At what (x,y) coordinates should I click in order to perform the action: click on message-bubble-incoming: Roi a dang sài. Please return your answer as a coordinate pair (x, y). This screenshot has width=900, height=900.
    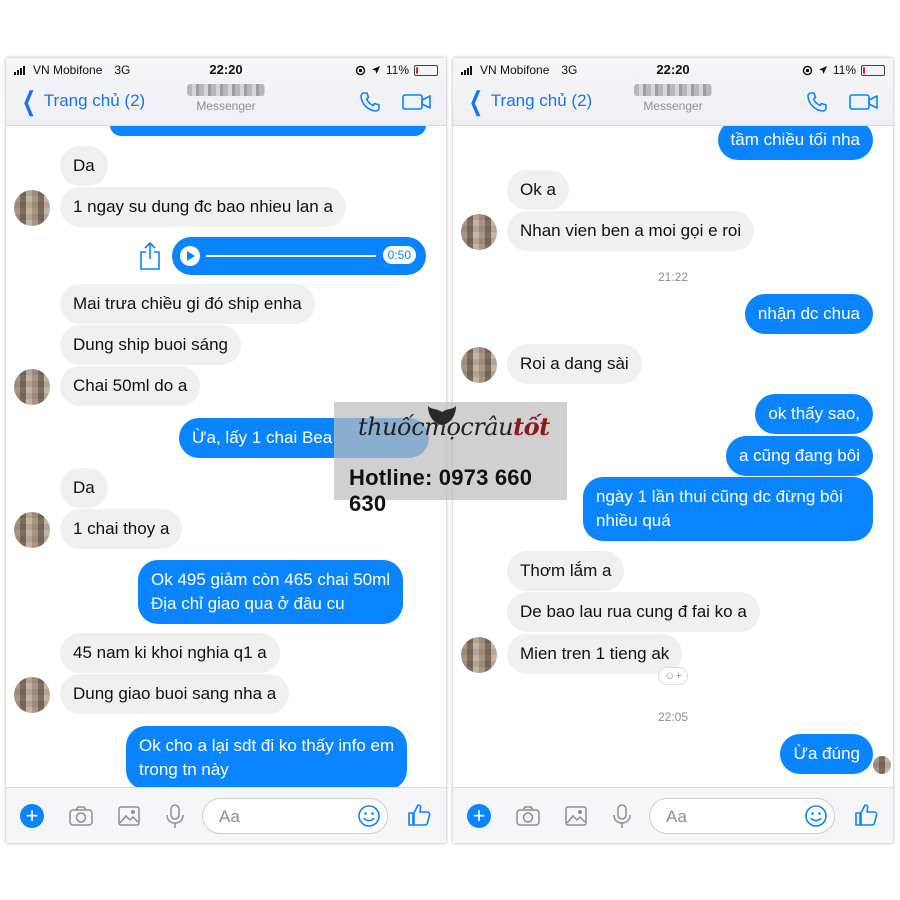
    Looking at the image, I should click on (574, 364).